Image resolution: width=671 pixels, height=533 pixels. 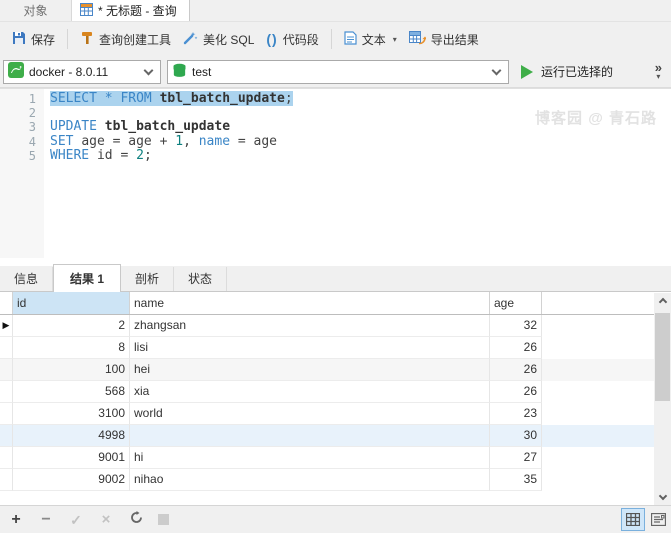 I want to click on cell-age: 23, so click(x=516, y=414).